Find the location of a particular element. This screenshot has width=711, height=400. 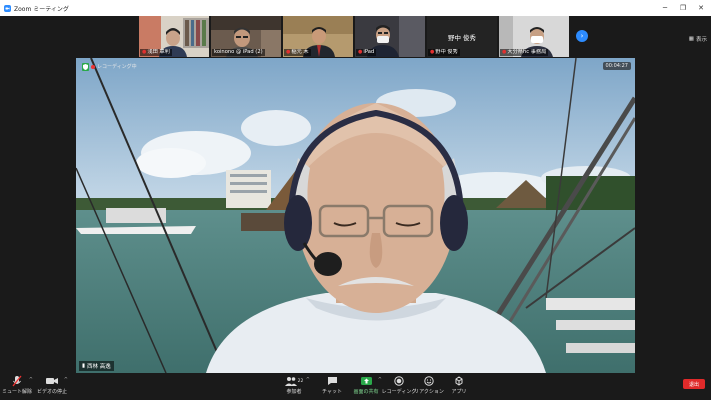

participants-button: 22 参加者 ^ is located at coordinates (294, 385).